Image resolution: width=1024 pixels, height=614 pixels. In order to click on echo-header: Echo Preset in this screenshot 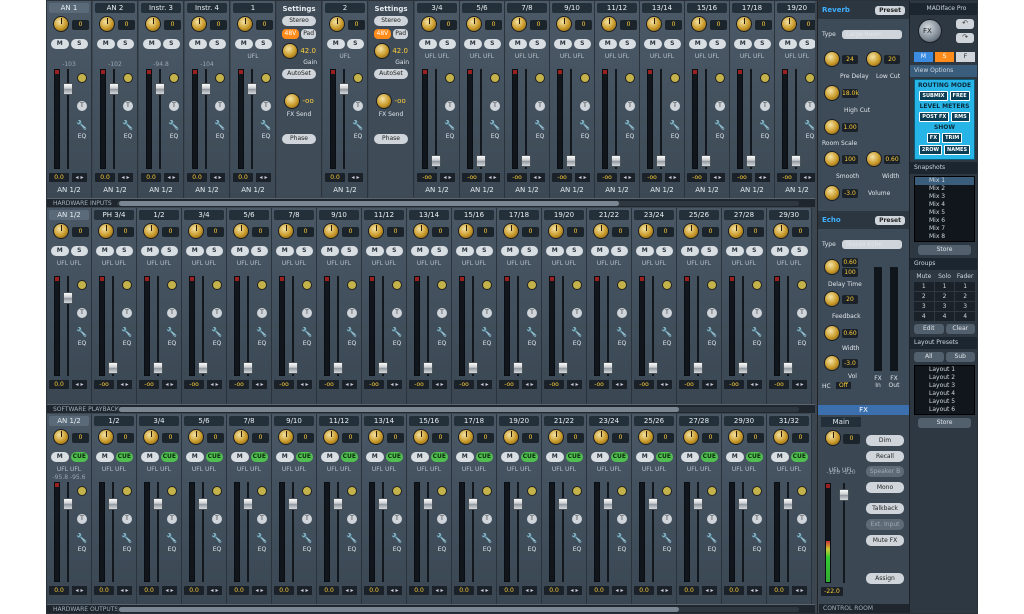, I will do `click(863, 220)`.